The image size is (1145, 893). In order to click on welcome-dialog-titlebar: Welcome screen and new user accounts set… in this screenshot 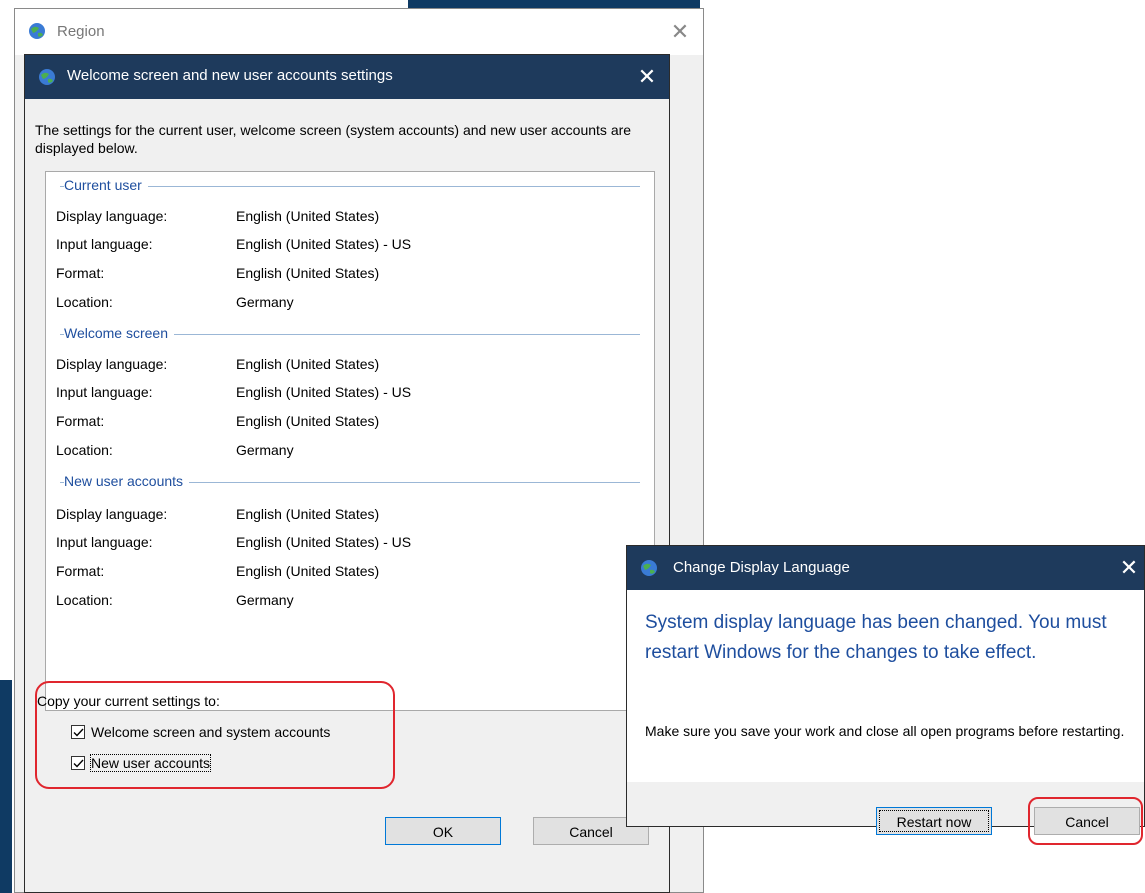, I will do `click(347, 77)`.